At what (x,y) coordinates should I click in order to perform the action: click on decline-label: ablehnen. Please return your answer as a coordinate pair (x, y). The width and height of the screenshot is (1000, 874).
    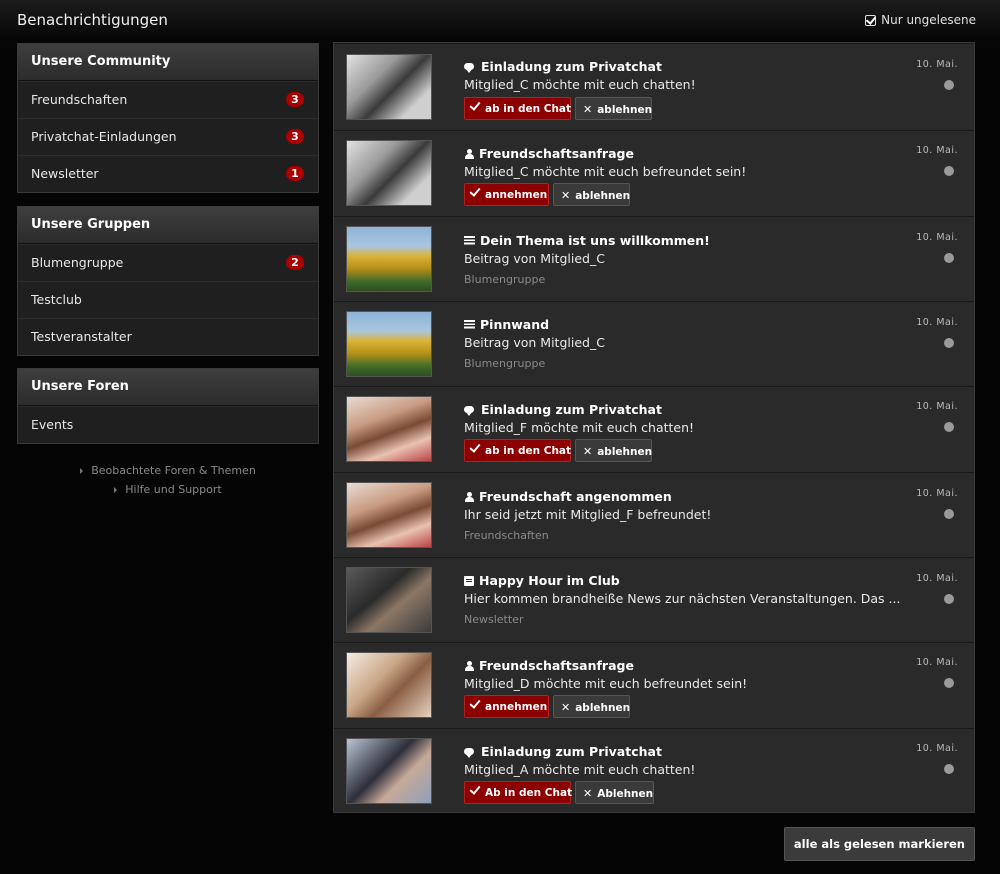
    Looking at the image, I should click on (625, 452).